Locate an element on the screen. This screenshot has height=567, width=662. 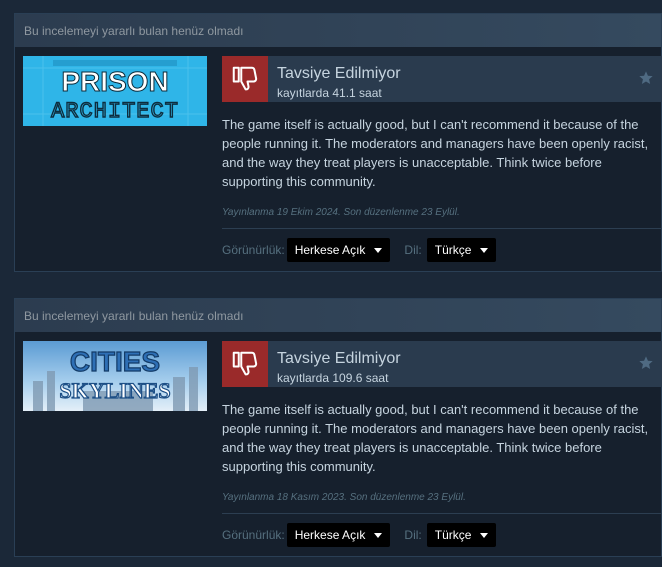
playtime-hours: kayıtlarda 109.6 saat is located at coordinates (333, 378).